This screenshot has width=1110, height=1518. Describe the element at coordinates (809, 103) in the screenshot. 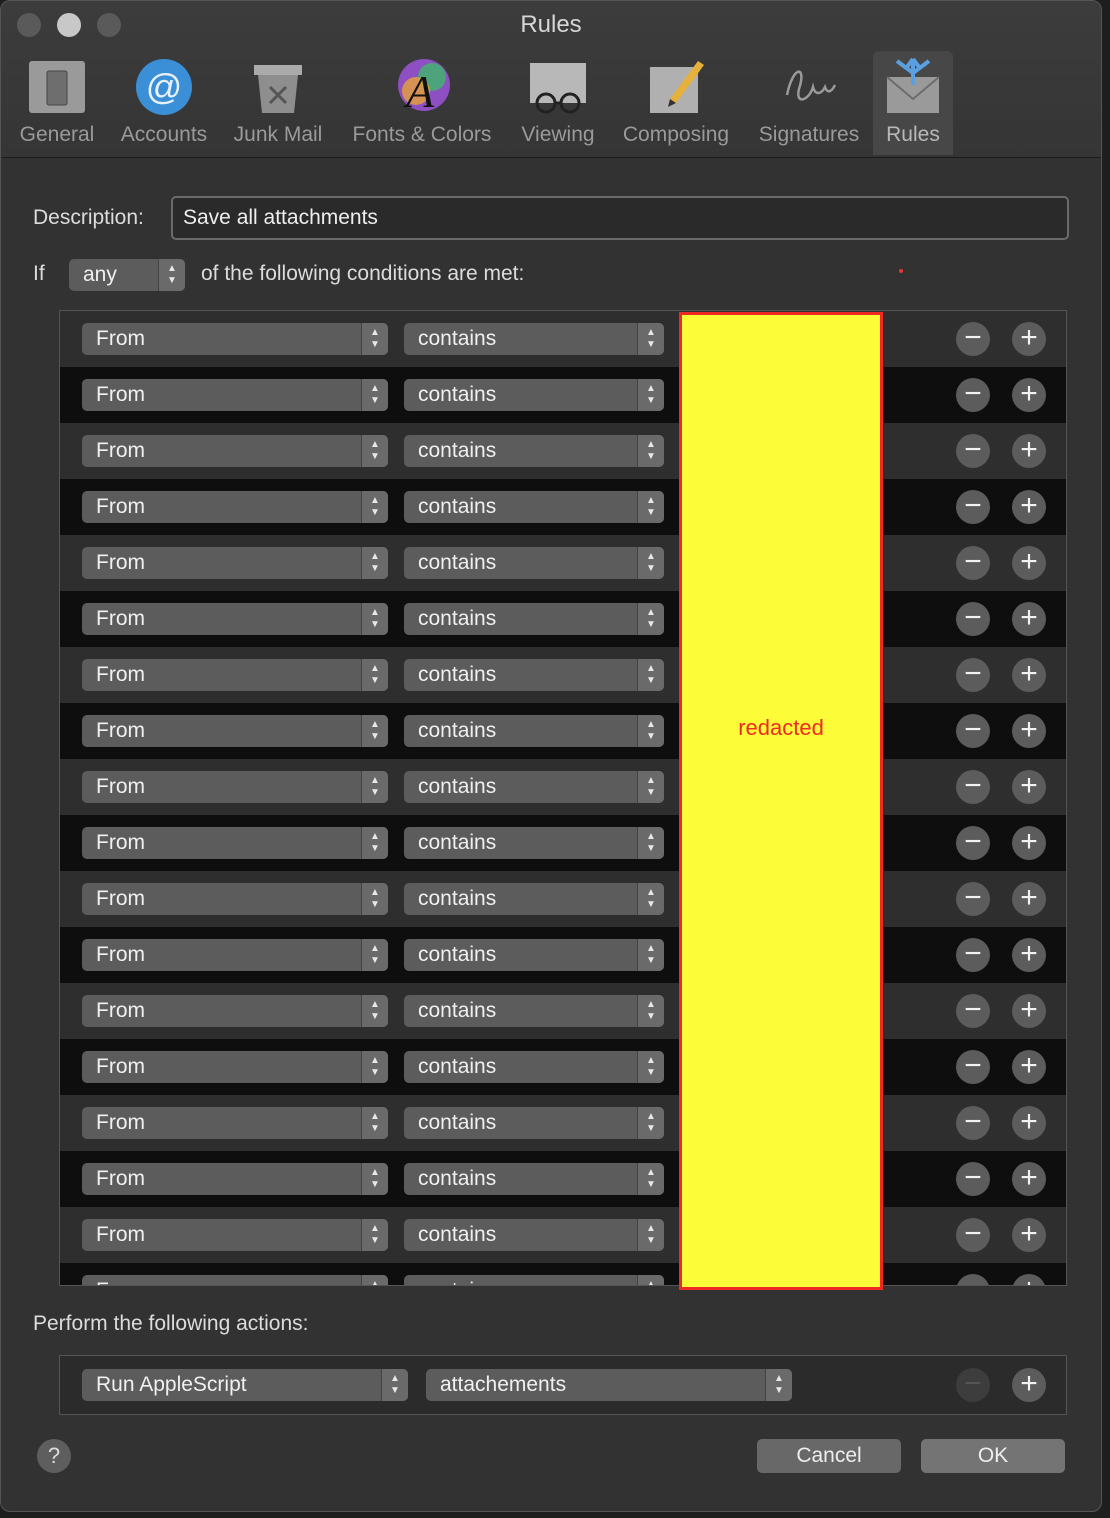

I see `toolbar-item-signatures: Signatures` at that location.